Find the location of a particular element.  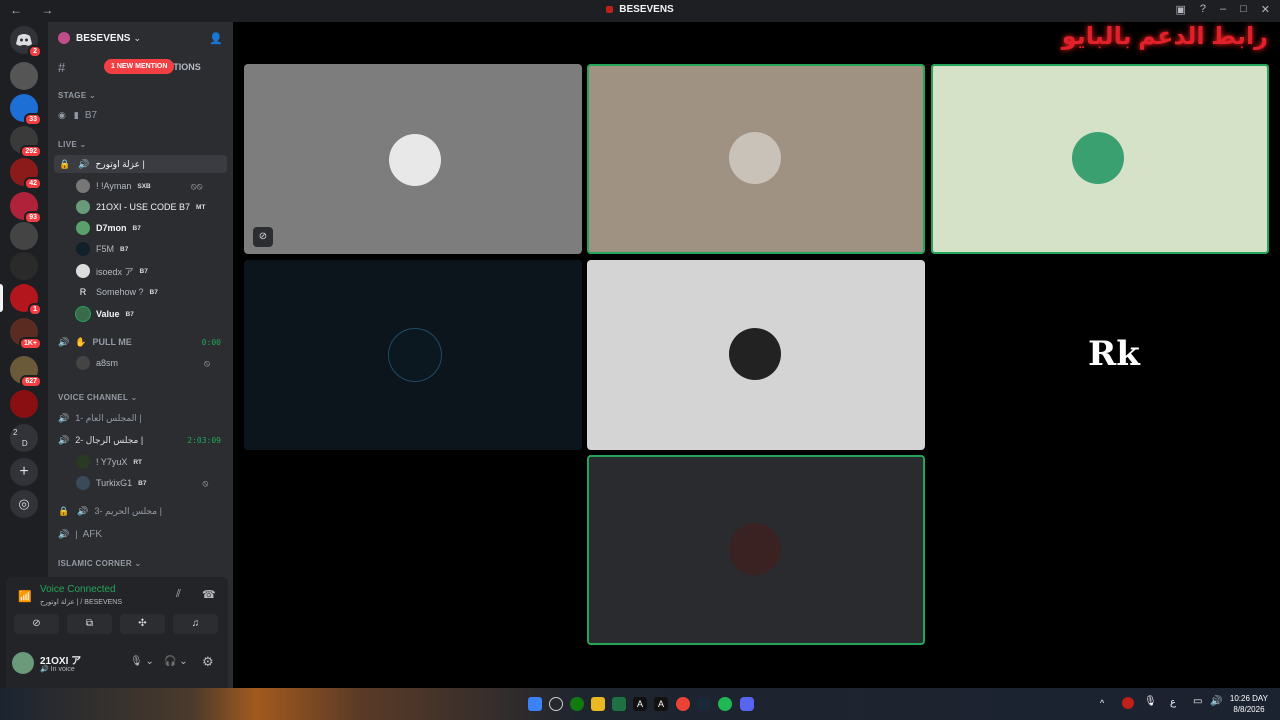

minimize-button: – is located at coordinates (1223, 9).